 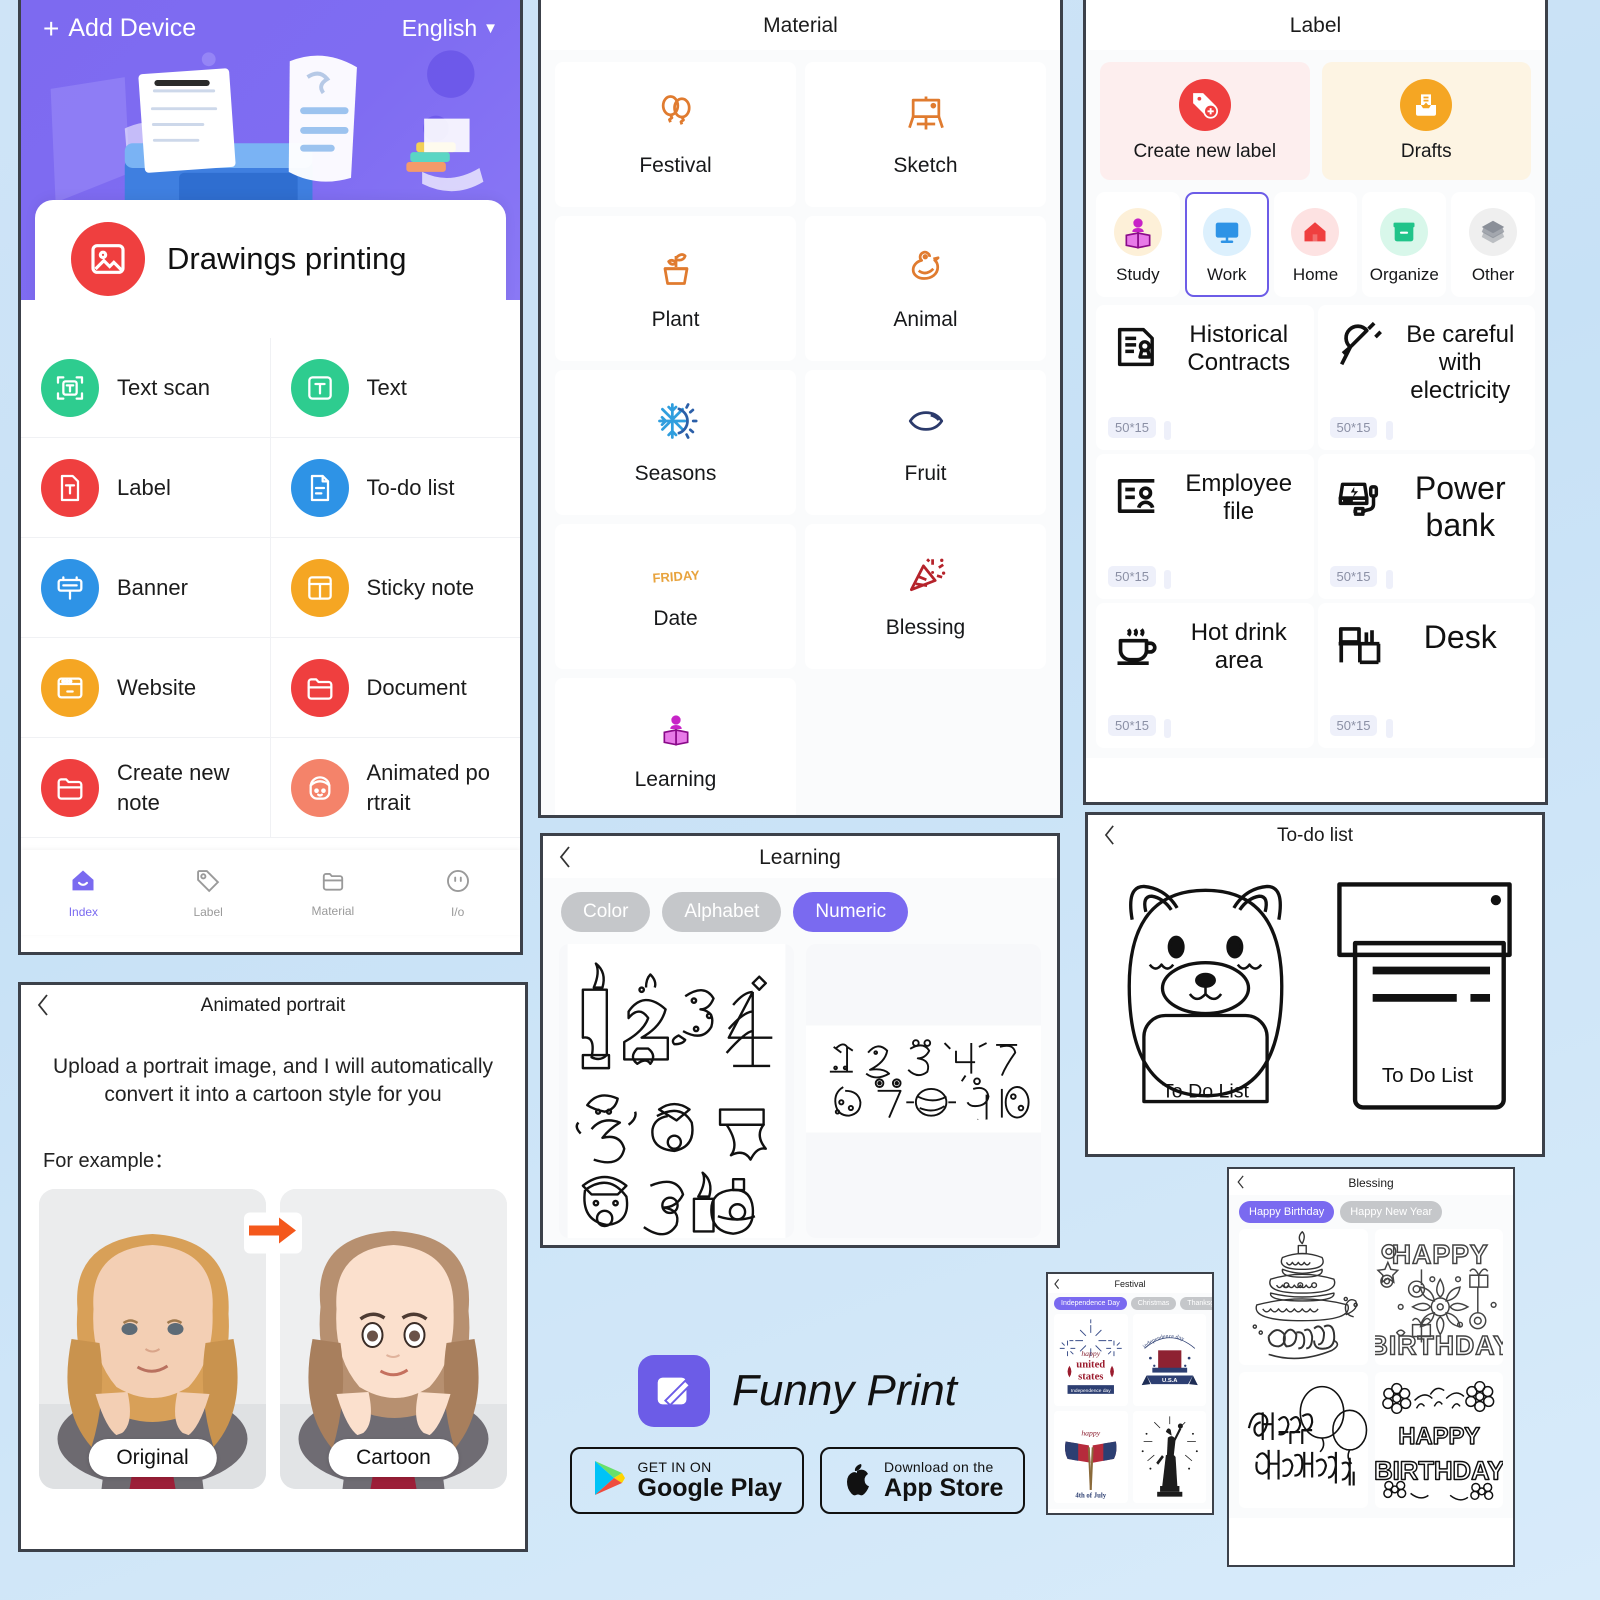 I want to click on blessing-card-grid: HAPPY BIRTHDAY, so click(x=1371, y=1373).